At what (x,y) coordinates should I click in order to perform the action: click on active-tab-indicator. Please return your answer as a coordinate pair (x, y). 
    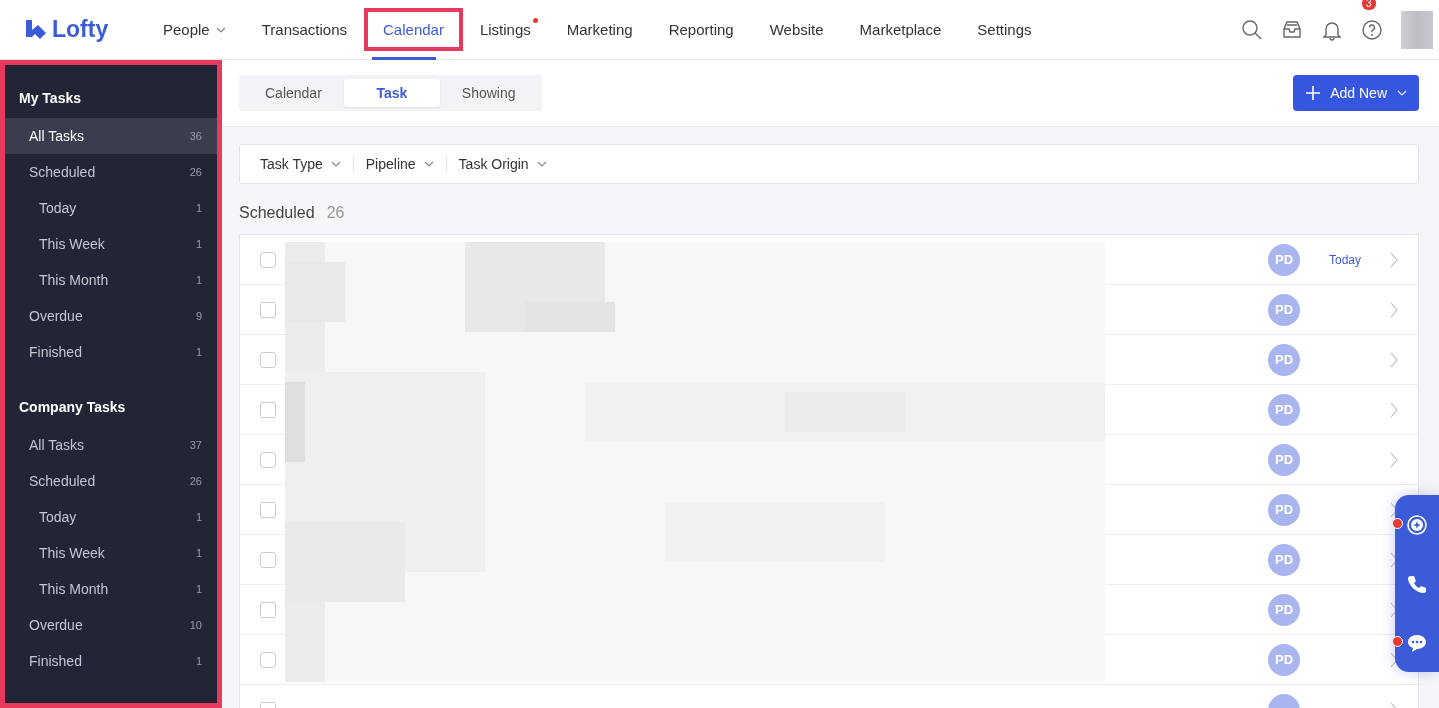
    Looking at the image, I should click on (404, 58).